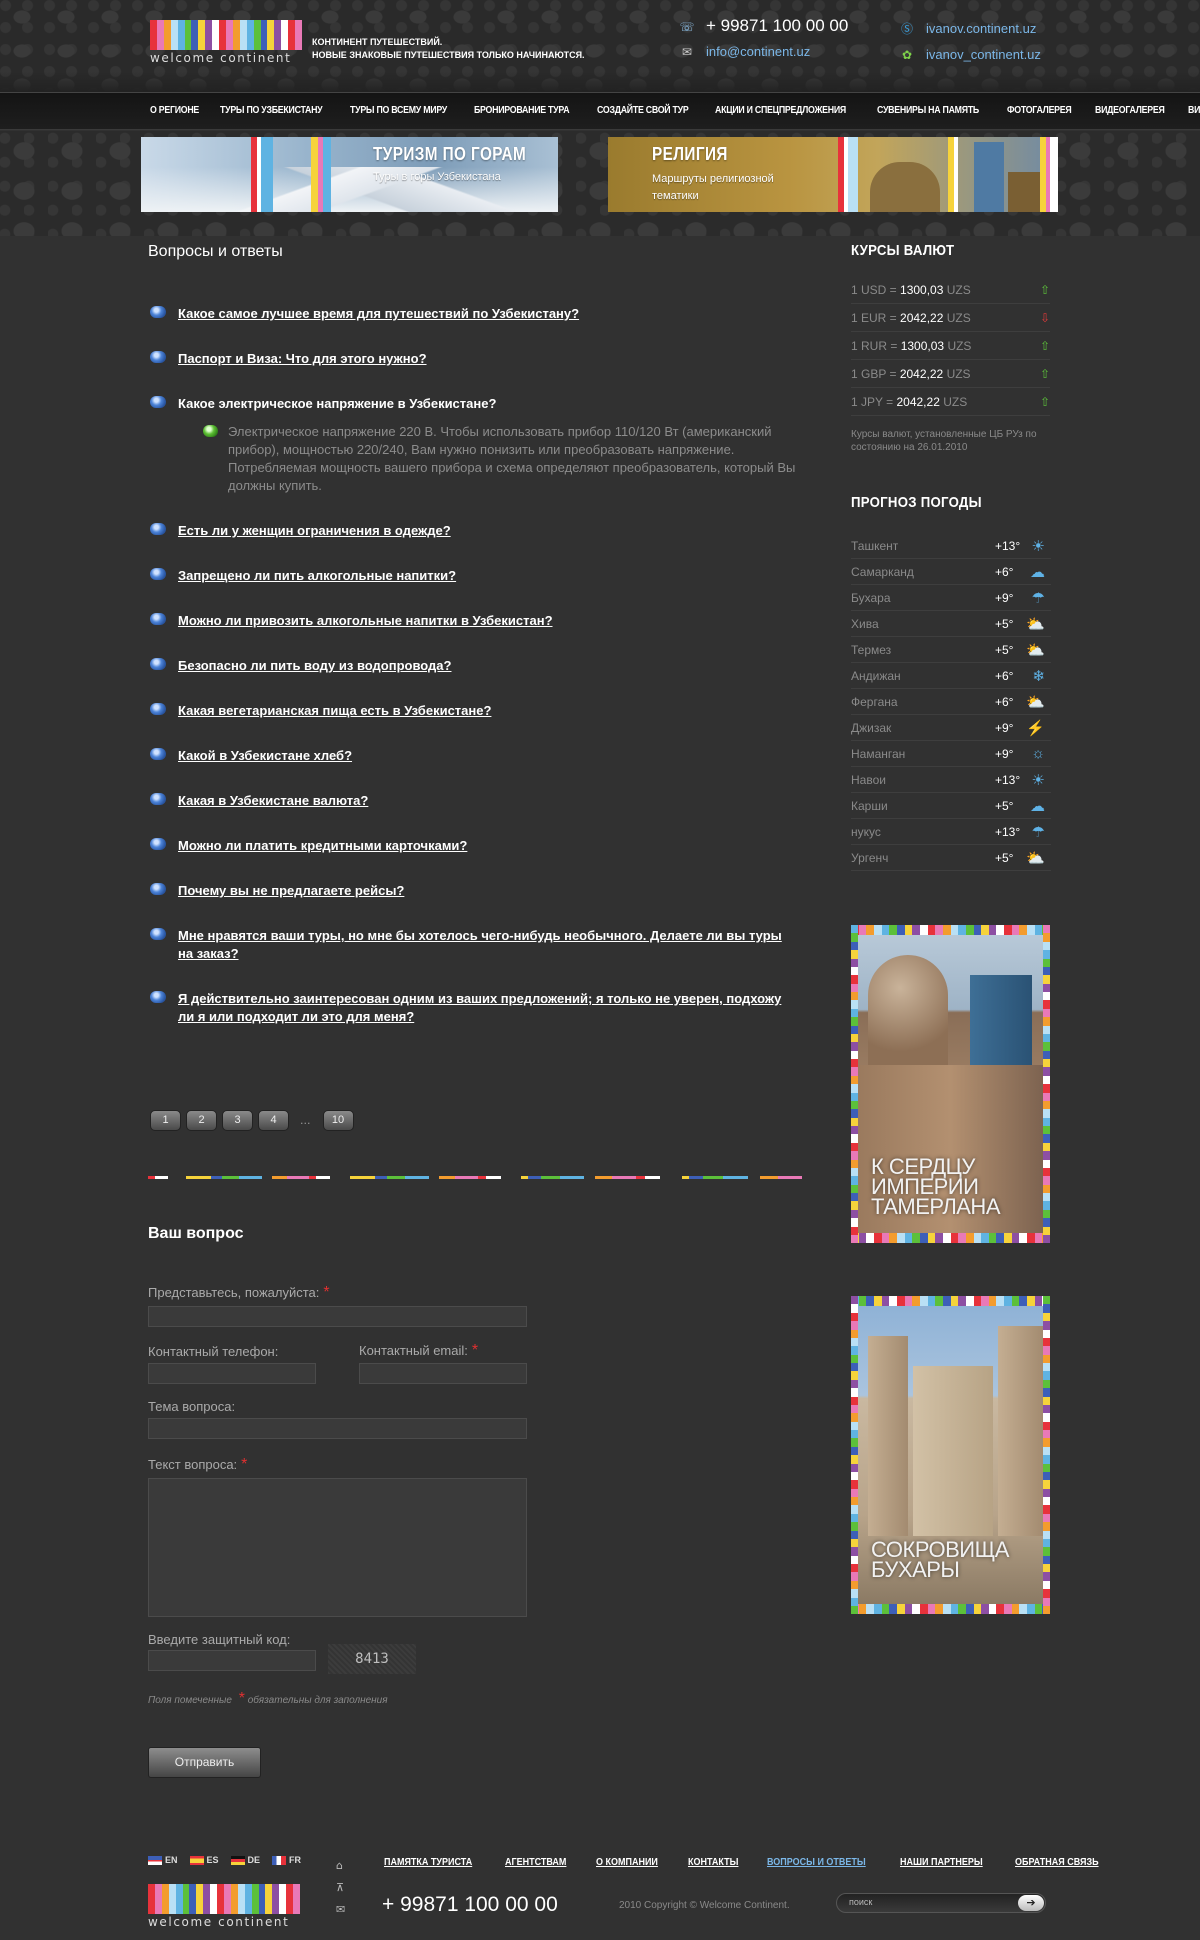 The height and width of the screenshot is (1940, 1200). Describe the element at coordinates (928, 110) in the screenshot. I see `nav-item-souvenirs: СУВЕНИРЫ НА ПАМЯТЬ` at that location.